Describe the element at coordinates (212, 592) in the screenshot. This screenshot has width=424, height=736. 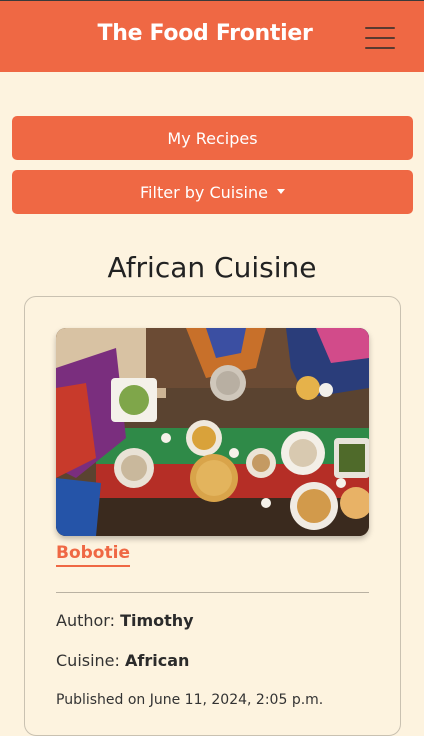
I see `divider` at that location.